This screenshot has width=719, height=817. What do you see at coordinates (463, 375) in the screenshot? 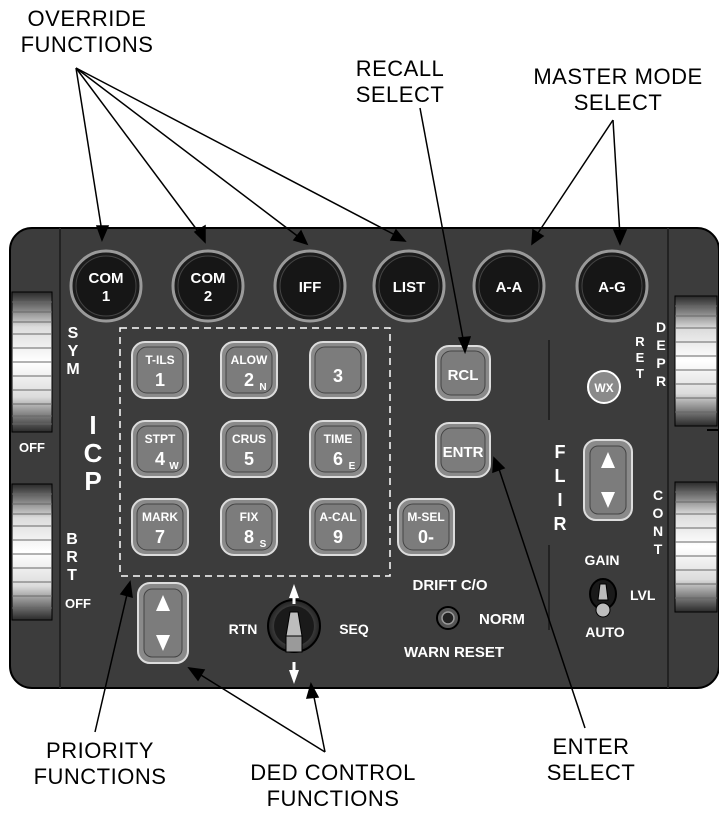
I see `rcl-label: RCL` at bounding box center [463, 375].